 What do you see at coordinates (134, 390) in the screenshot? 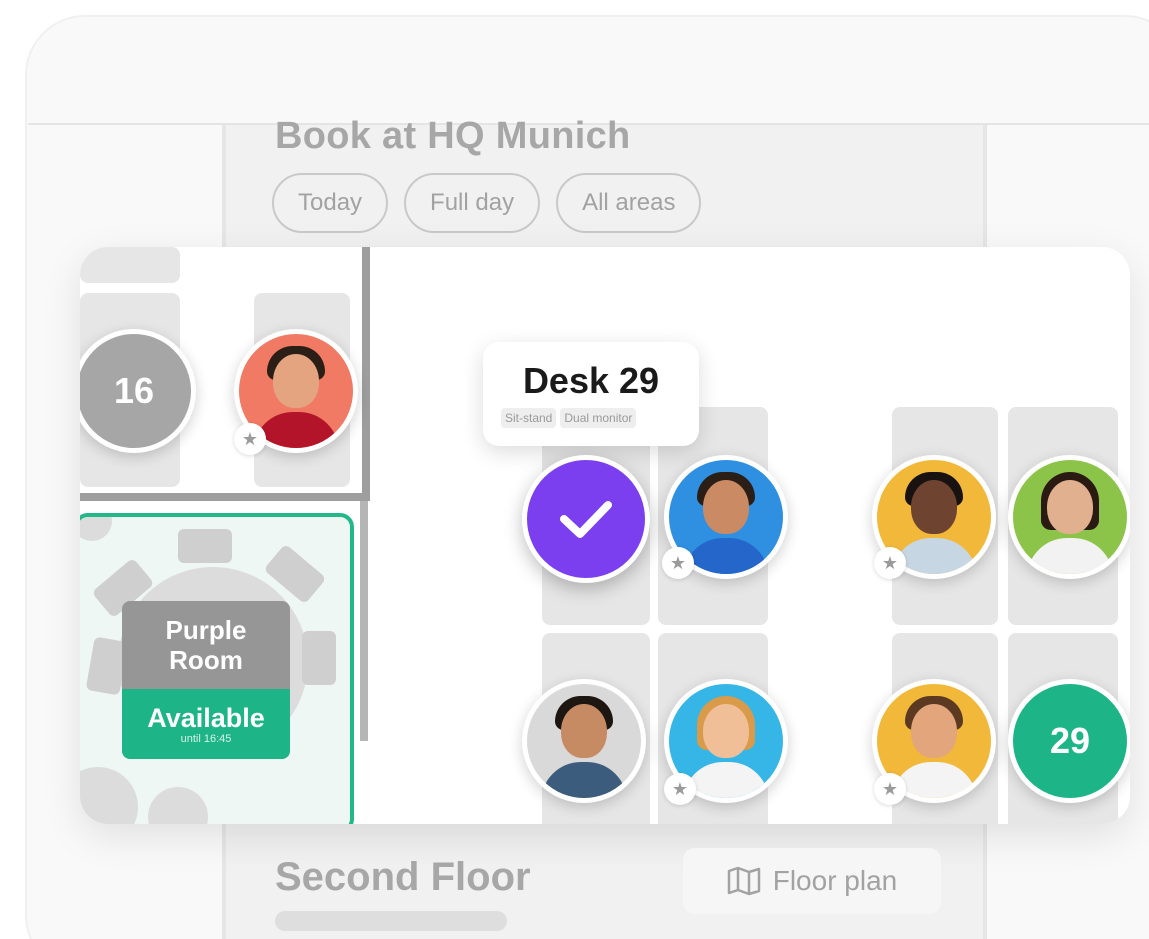
I see `desk-number: 16` at bounding box center [134, 390].